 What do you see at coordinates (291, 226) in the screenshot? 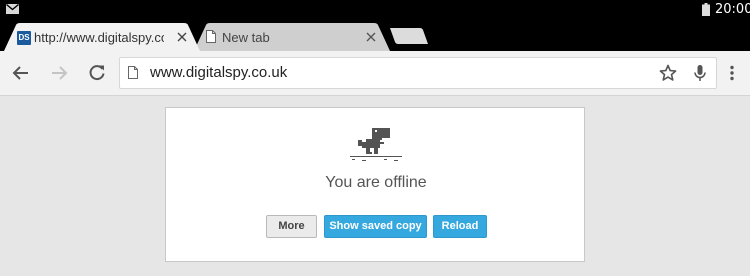
I see `more-button: More` at bounding box center [291, 226].